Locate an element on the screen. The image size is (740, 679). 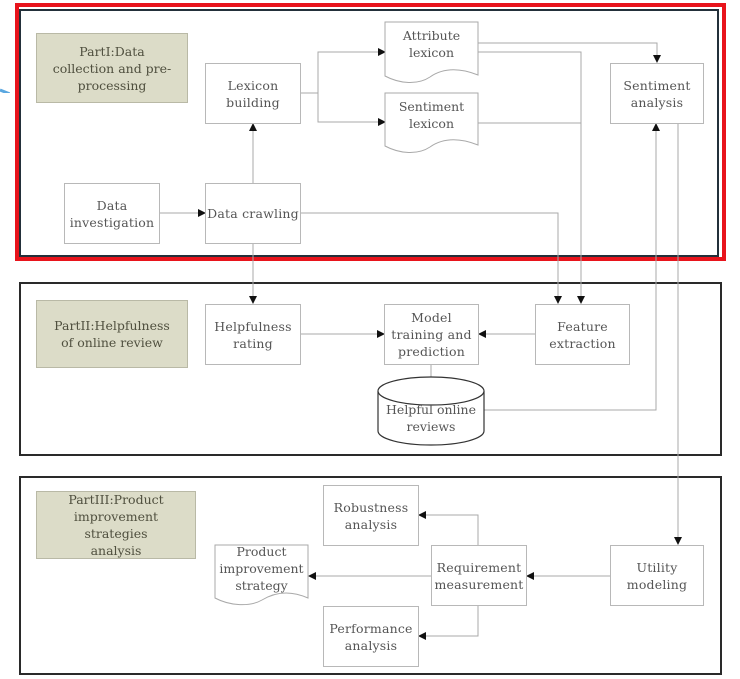
node-utility-modeling: Utility modeling is located at coordinates (657, 575).